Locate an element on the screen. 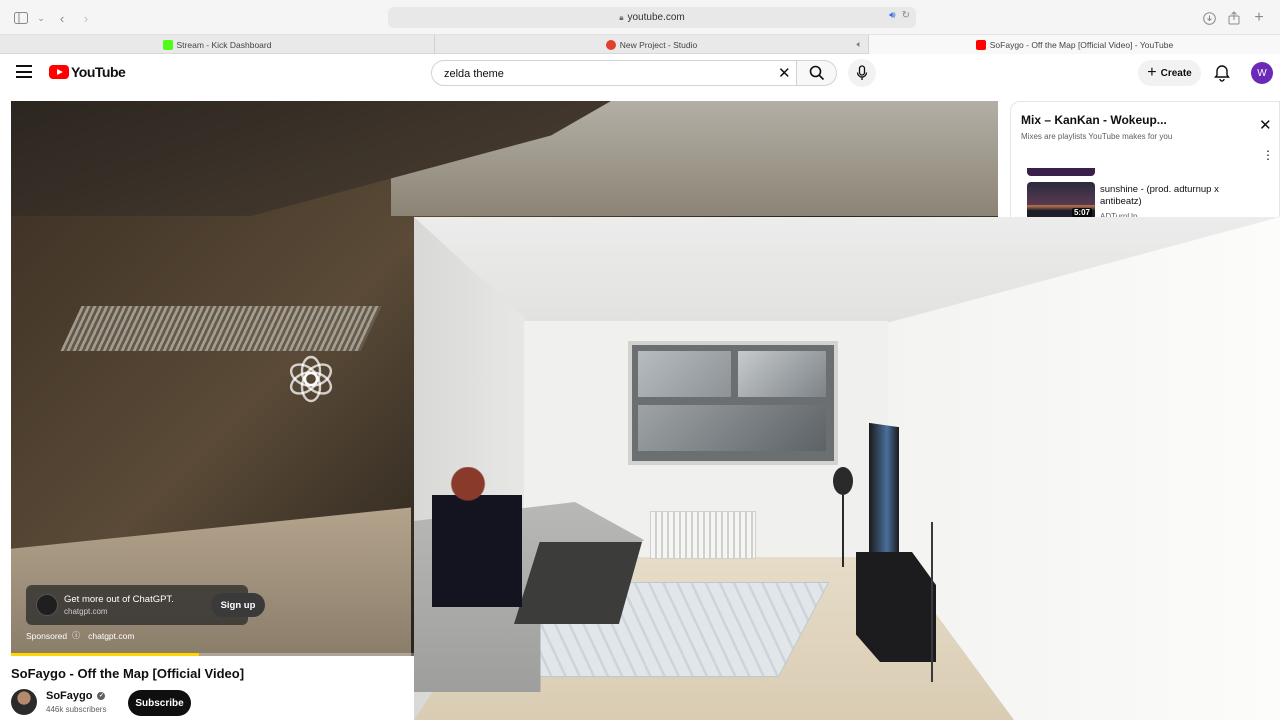 This screenshot has width=1280, height=720. subscriber-count: 446k subscribers is located at coordinates (76, 709).